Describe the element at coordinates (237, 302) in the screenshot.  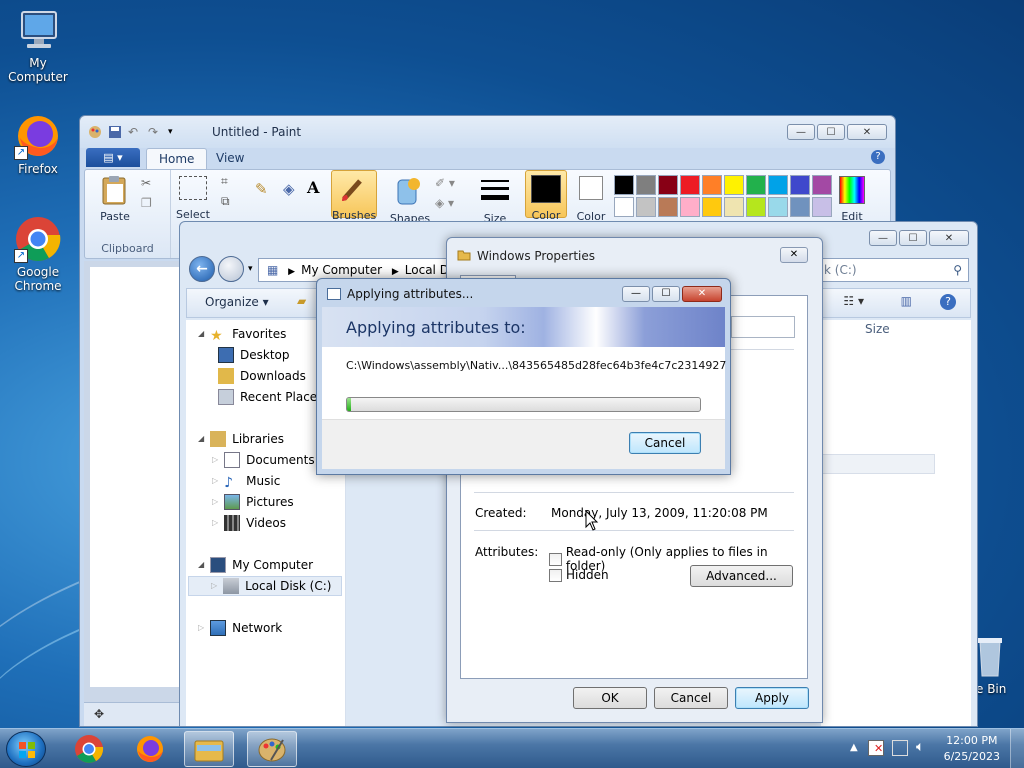
I see `organize-button: Organize ▾` at that location.